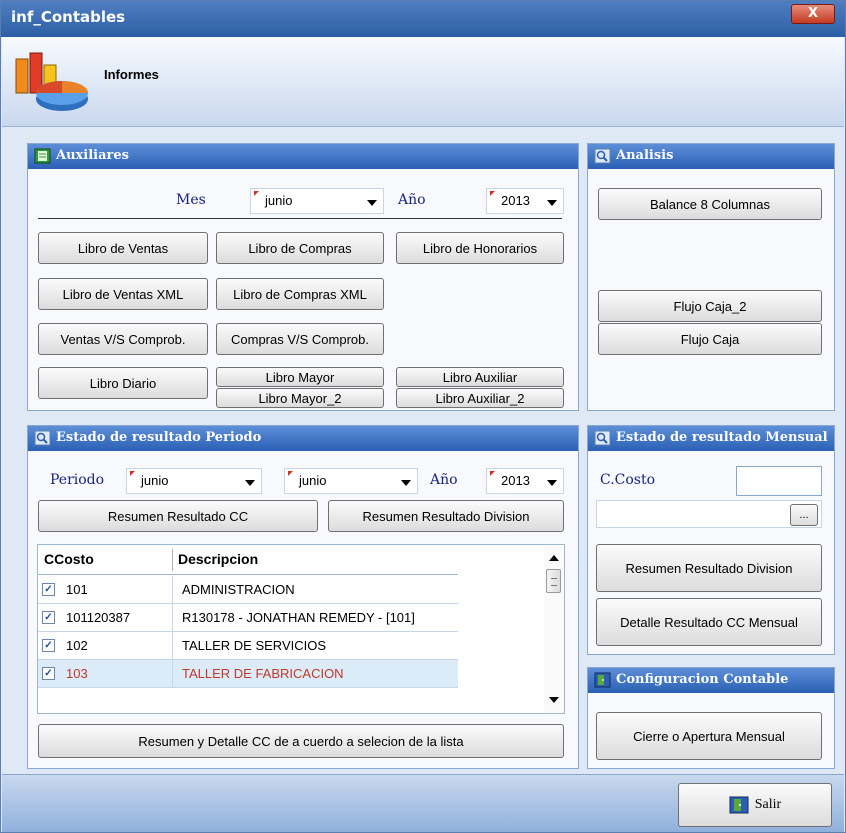 This screenshot has height=833, width=846. I want to click on anio-value: 2013, so click(515, 200).